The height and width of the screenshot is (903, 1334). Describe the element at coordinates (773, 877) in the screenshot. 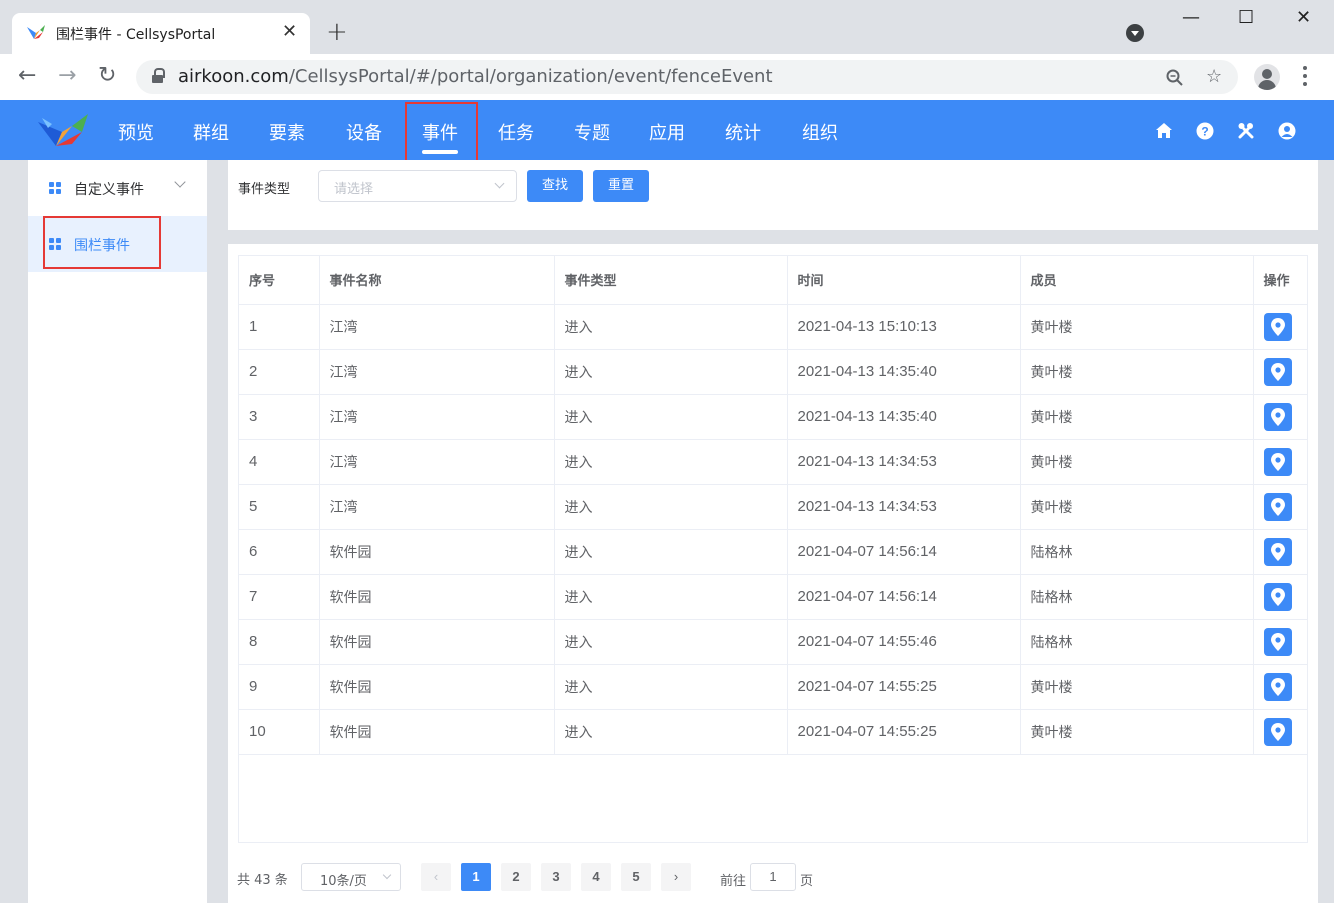

I see `goto-page-input: 1` at that location.